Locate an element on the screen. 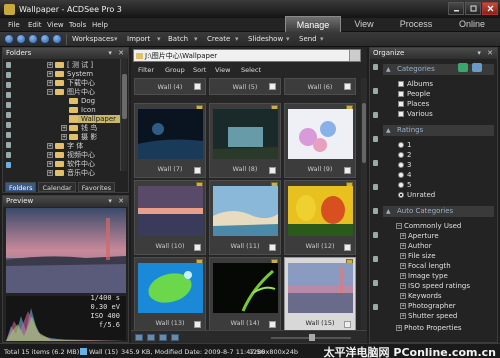 The image size is (500, 358). rating-5: 5 is located at coordinates (404, 185).